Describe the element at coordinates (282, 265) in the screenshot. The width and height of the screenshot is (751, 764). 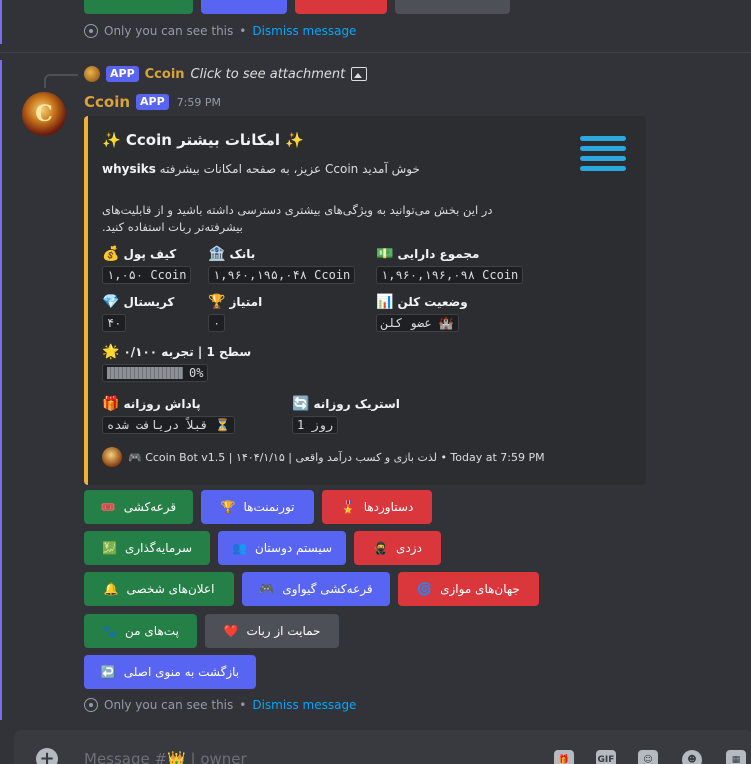
I see `field-bank: 🏦 بانک ۱,۹۶۰,۱۹۵,۰۴۸ Ccoin` at that location.